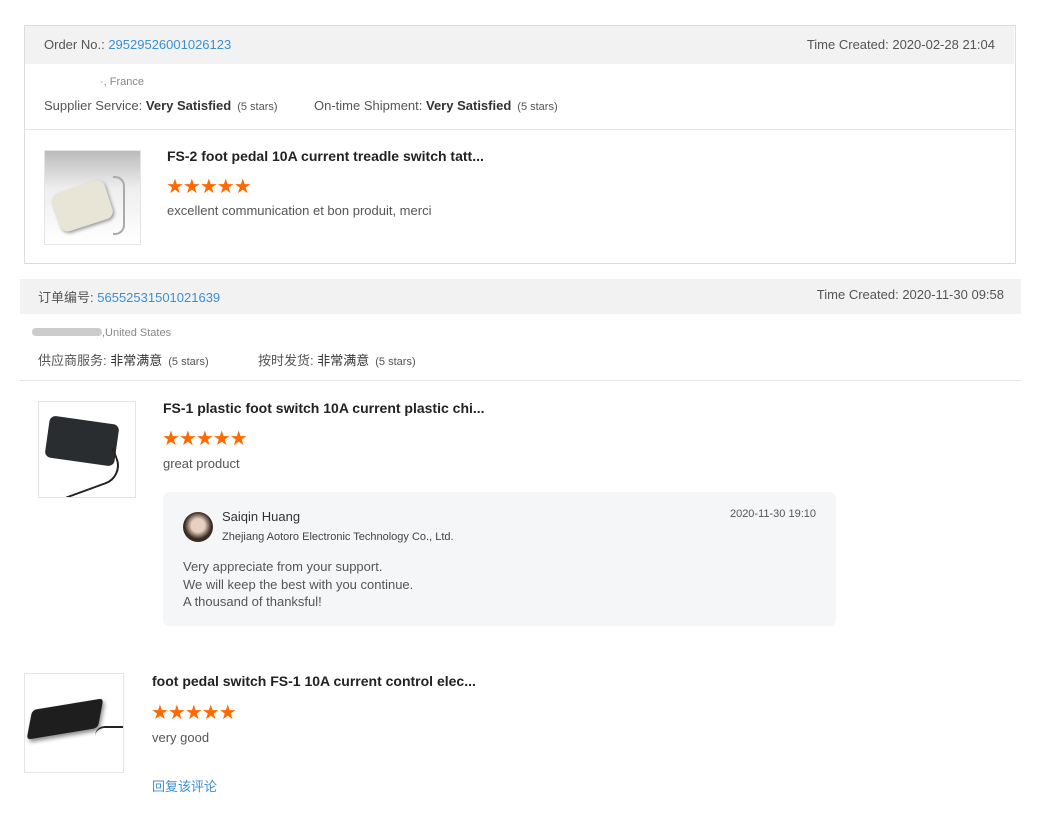 This screenshot has width=1041, height=816. I want to click on order-number-link: 29529526001026123, so click(169, 44).